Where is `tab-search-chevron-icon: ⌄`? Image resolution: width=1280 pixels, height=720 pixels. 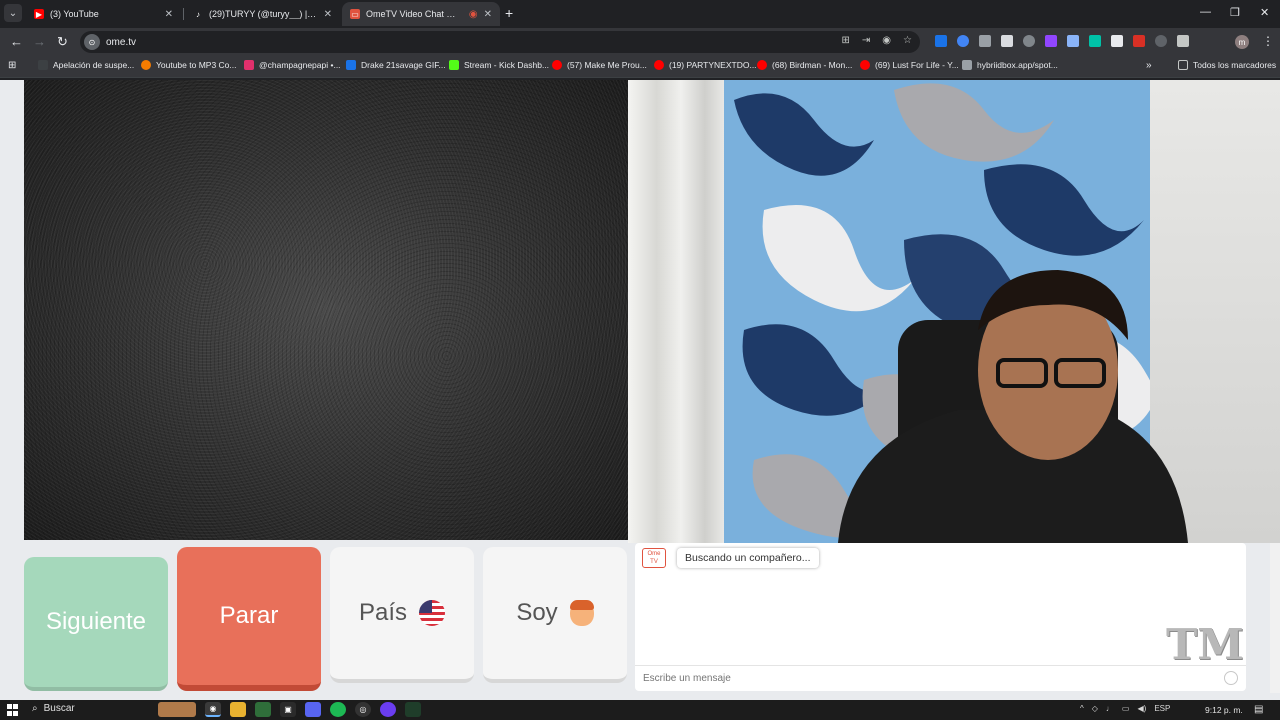
tab-search-chevron-icon: ⌄ is located at coordinates (13, 13).